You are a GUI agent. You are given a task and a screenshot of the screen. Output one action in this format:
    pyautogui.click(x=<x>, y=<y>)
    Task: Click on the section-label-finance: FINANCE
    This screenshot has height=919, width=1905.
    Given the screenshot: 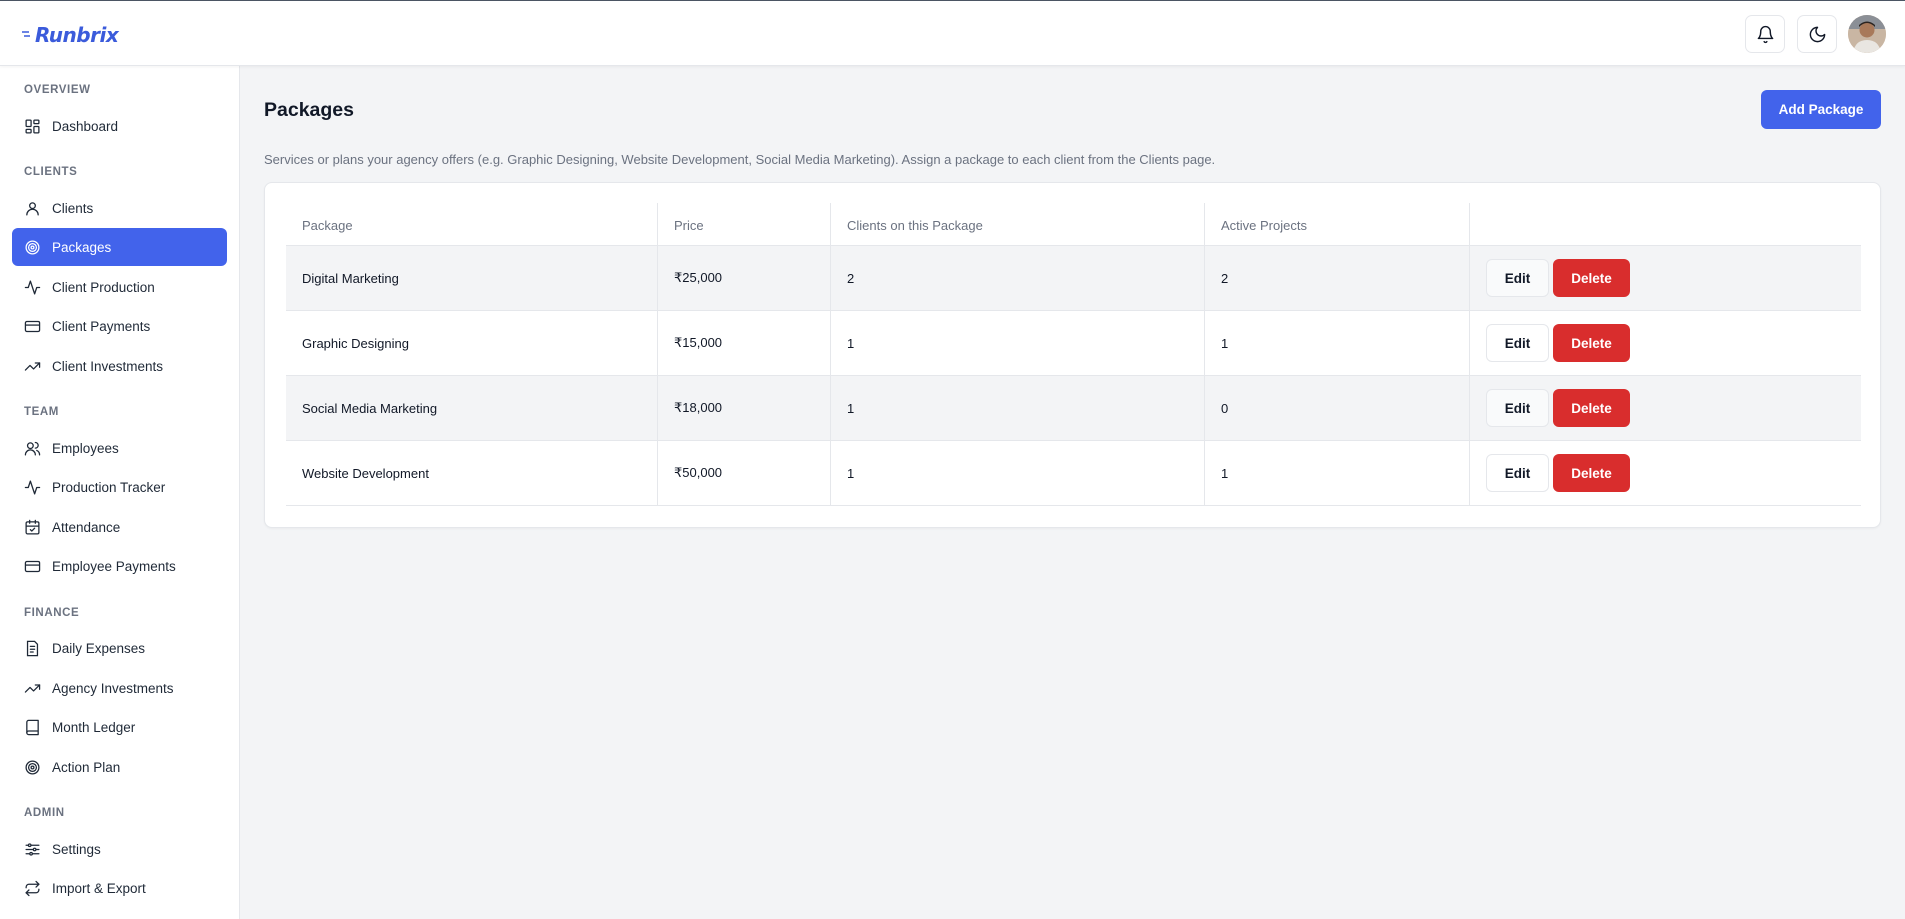 What is the action you would take?
    pyautogui.click(x=52, y=613)
    